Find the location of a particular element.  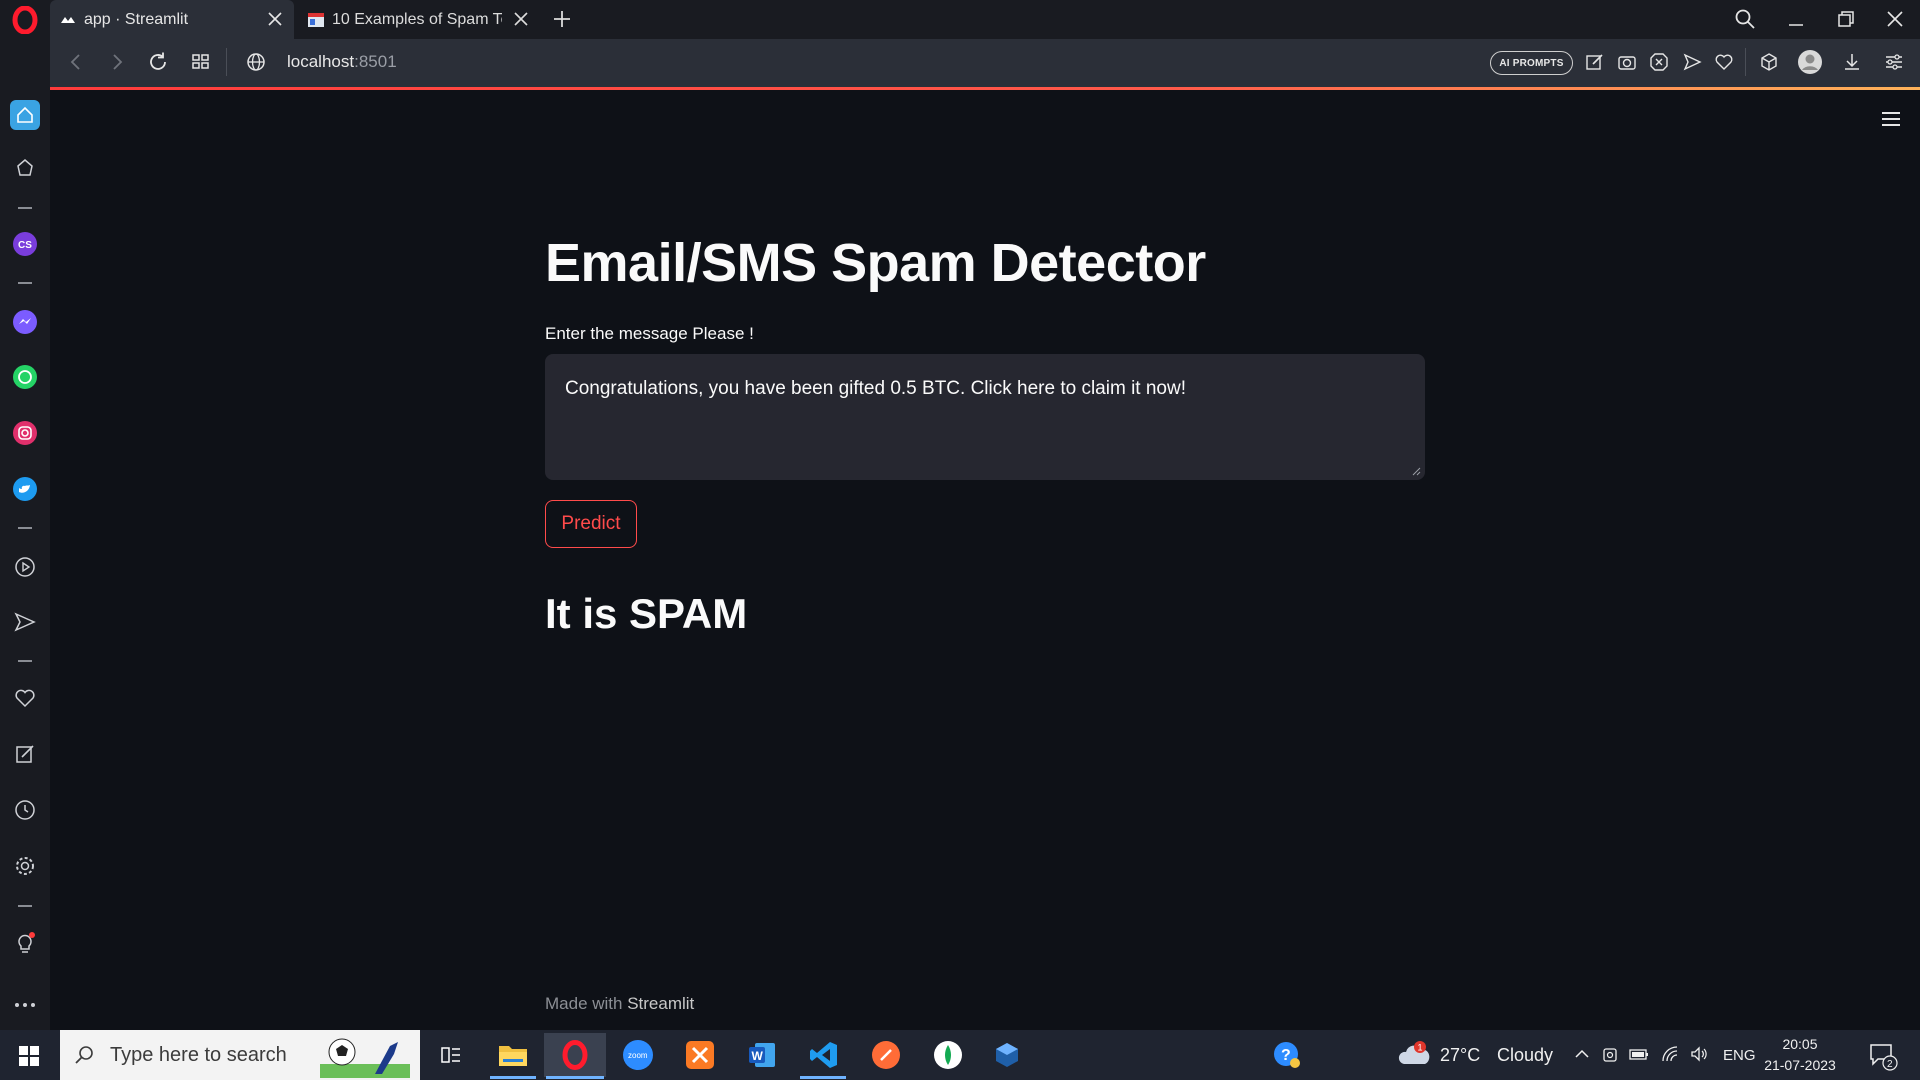

sidebar-cs-app-icon: CS is located at coordinates (25, 244).